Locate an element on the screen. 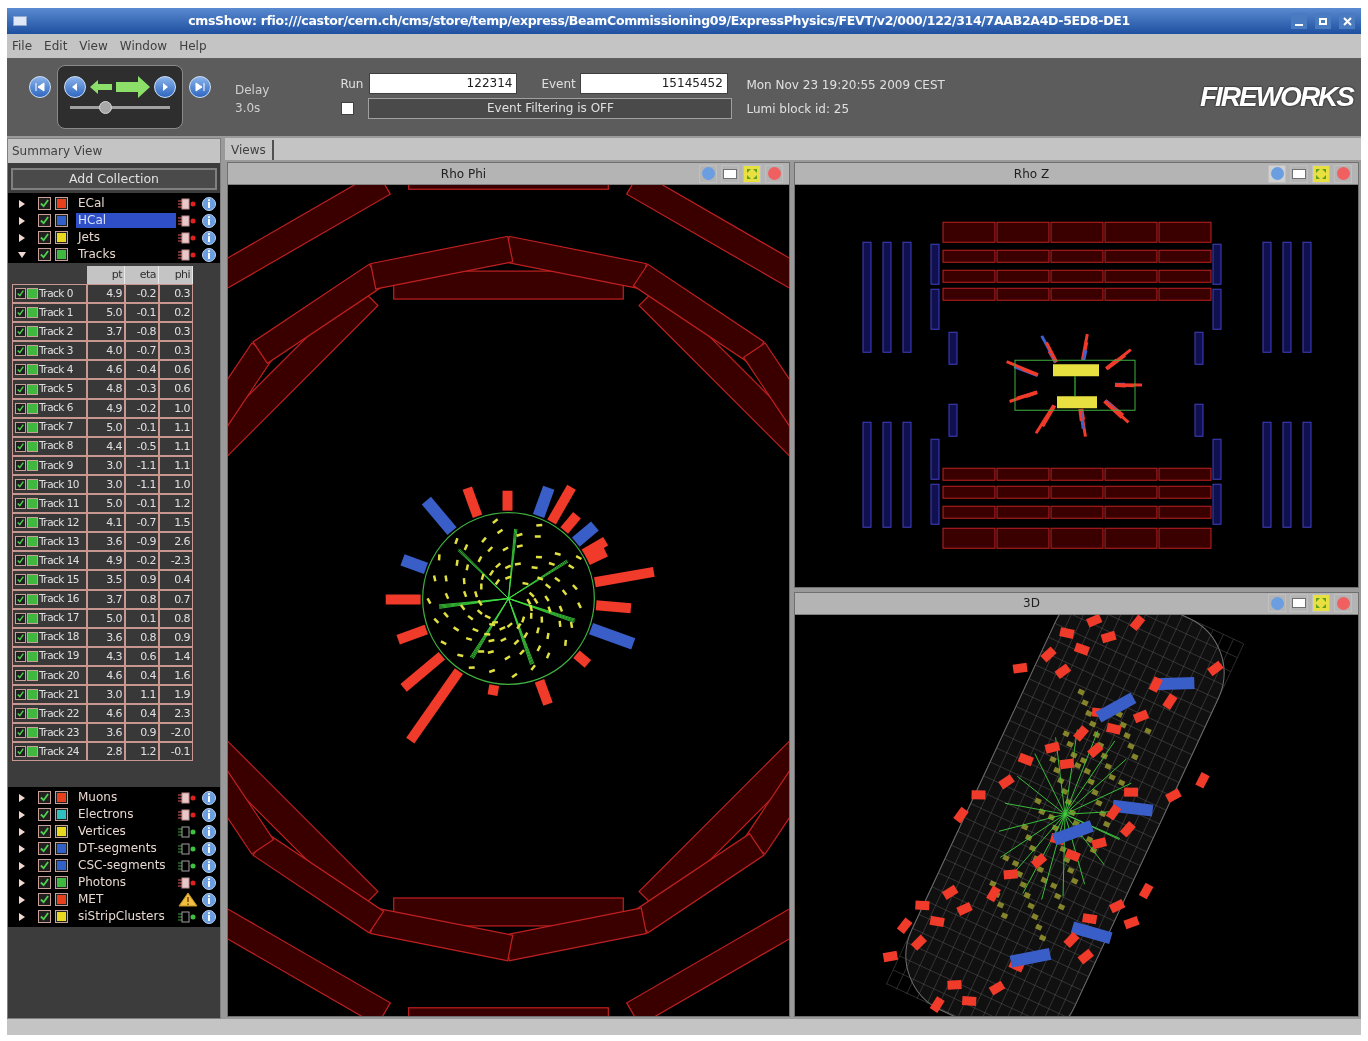  views-tab: Views is located at coordinates (249, 150).